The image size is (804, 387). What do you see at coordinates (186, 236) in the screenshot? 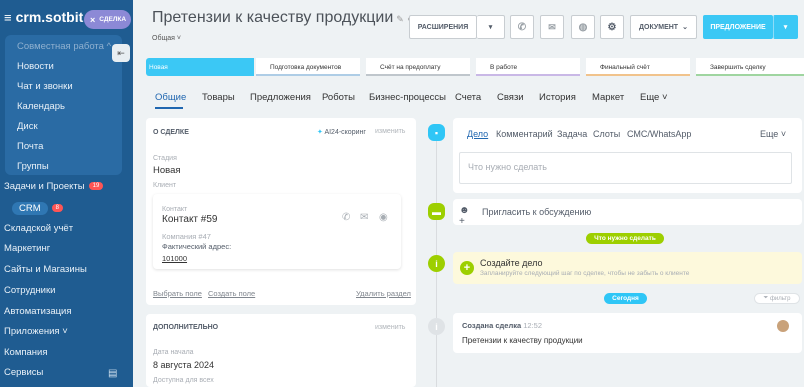
I see `company-name: Компания #47` at bounding box center [186, 236].